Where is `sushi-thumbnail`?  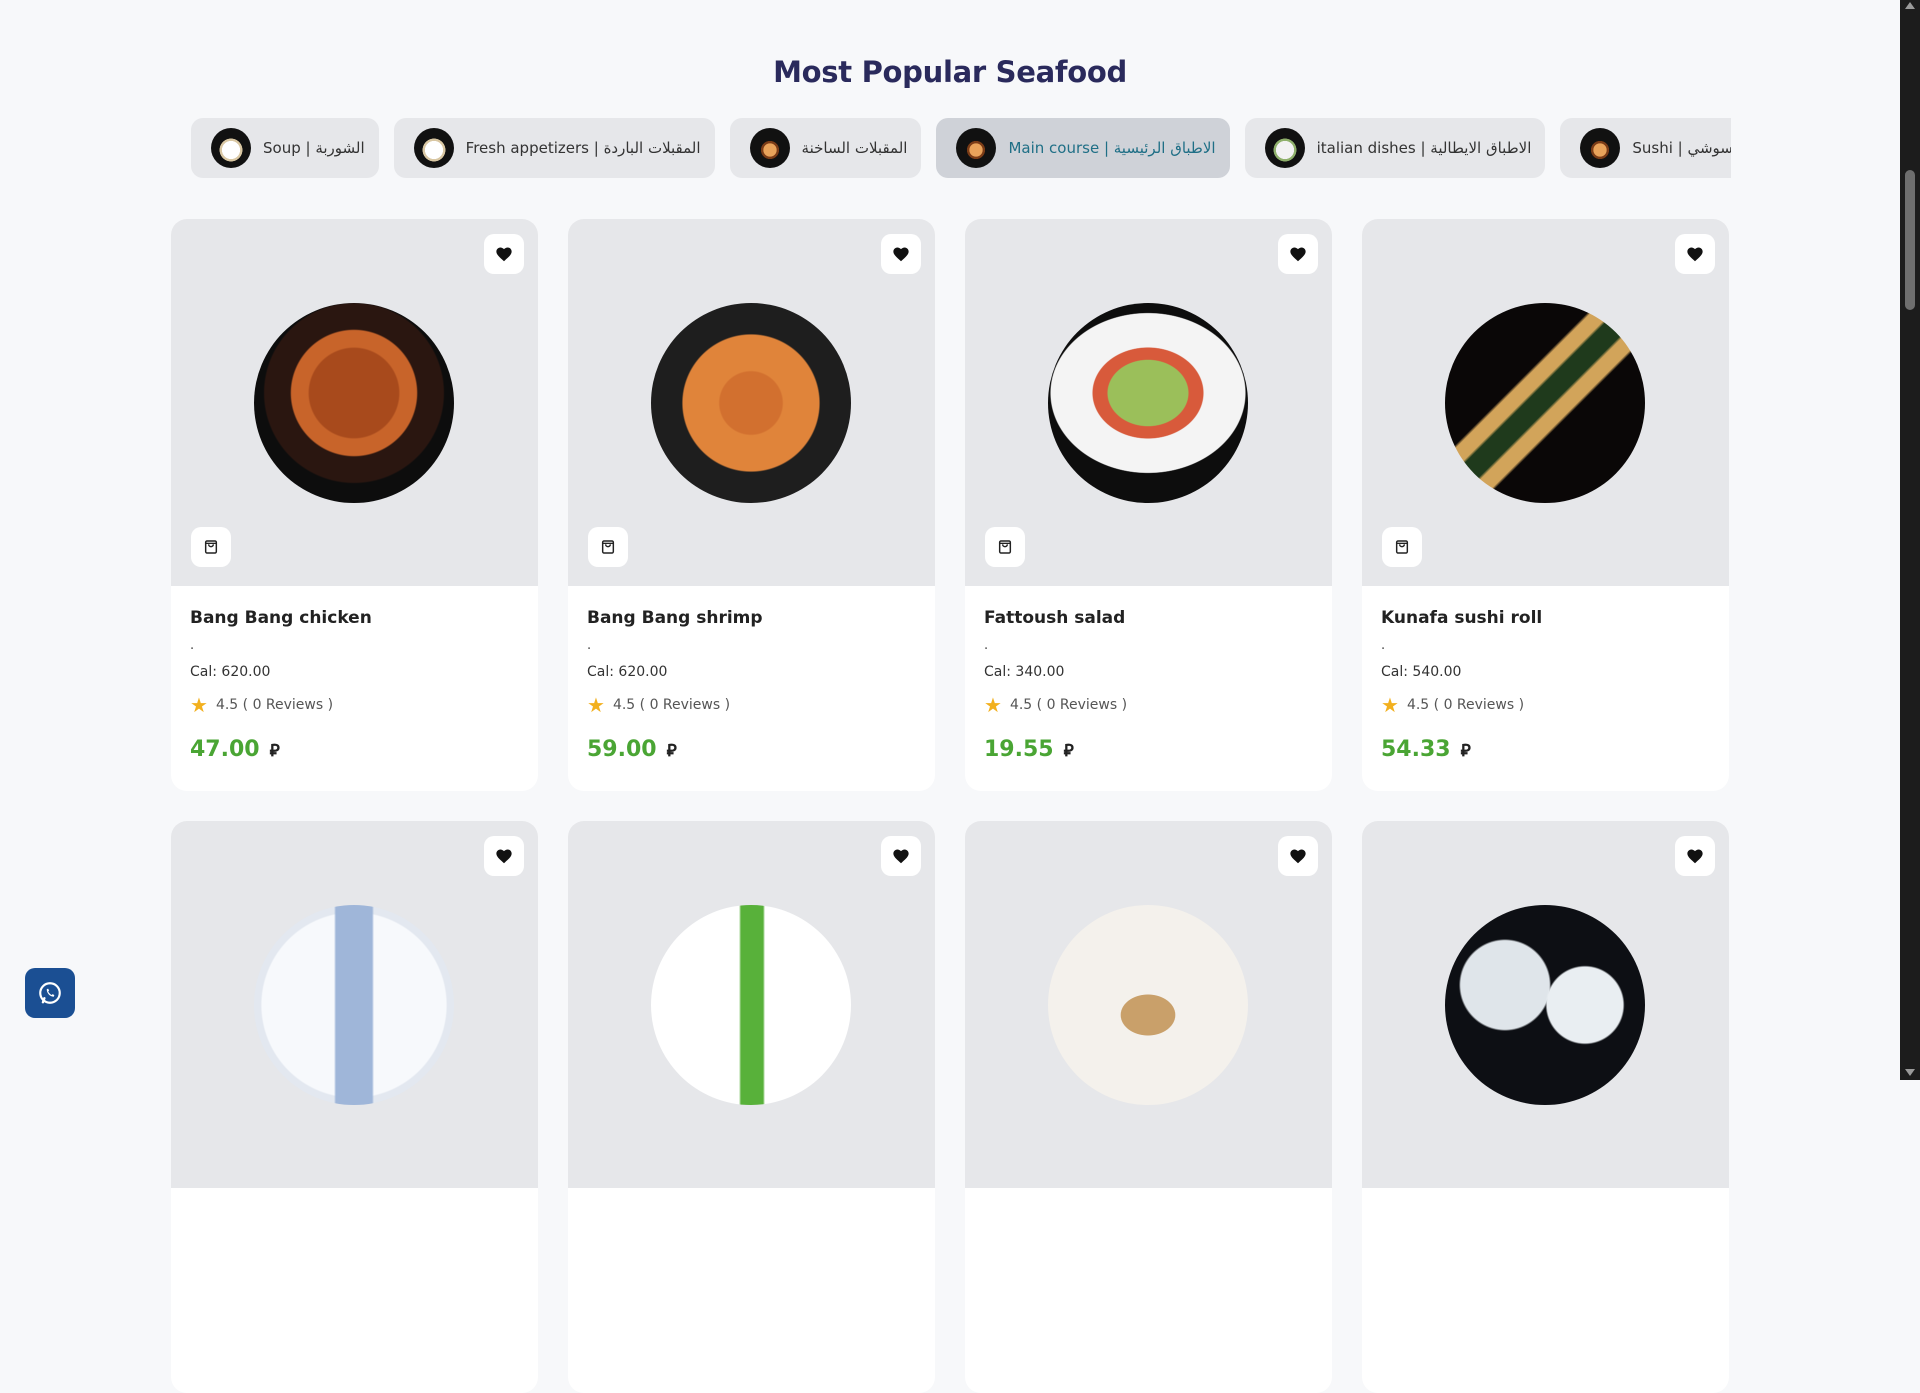
sushi-thumbnail is located at coordinates (1600, 148).